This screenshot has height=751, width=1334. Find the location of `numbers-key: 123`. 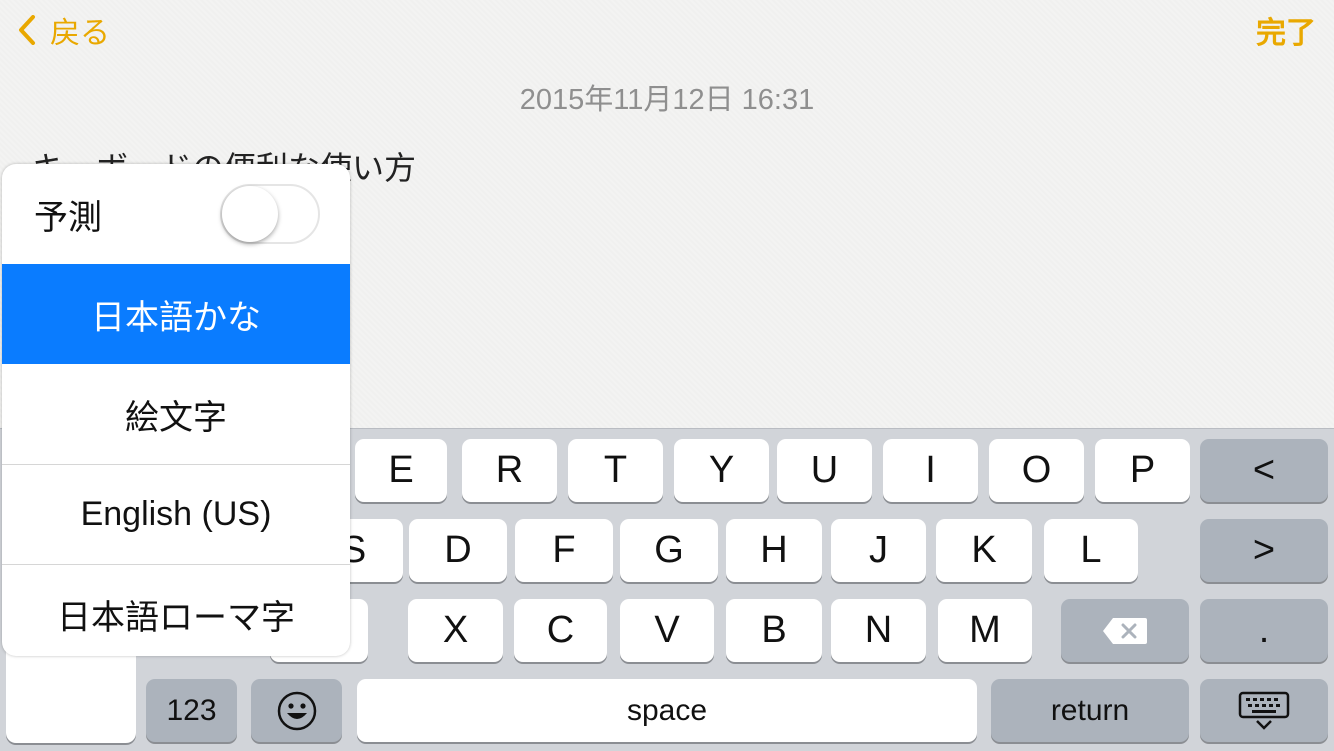

numbers-key: 123 is located at coordinates (191, 710).